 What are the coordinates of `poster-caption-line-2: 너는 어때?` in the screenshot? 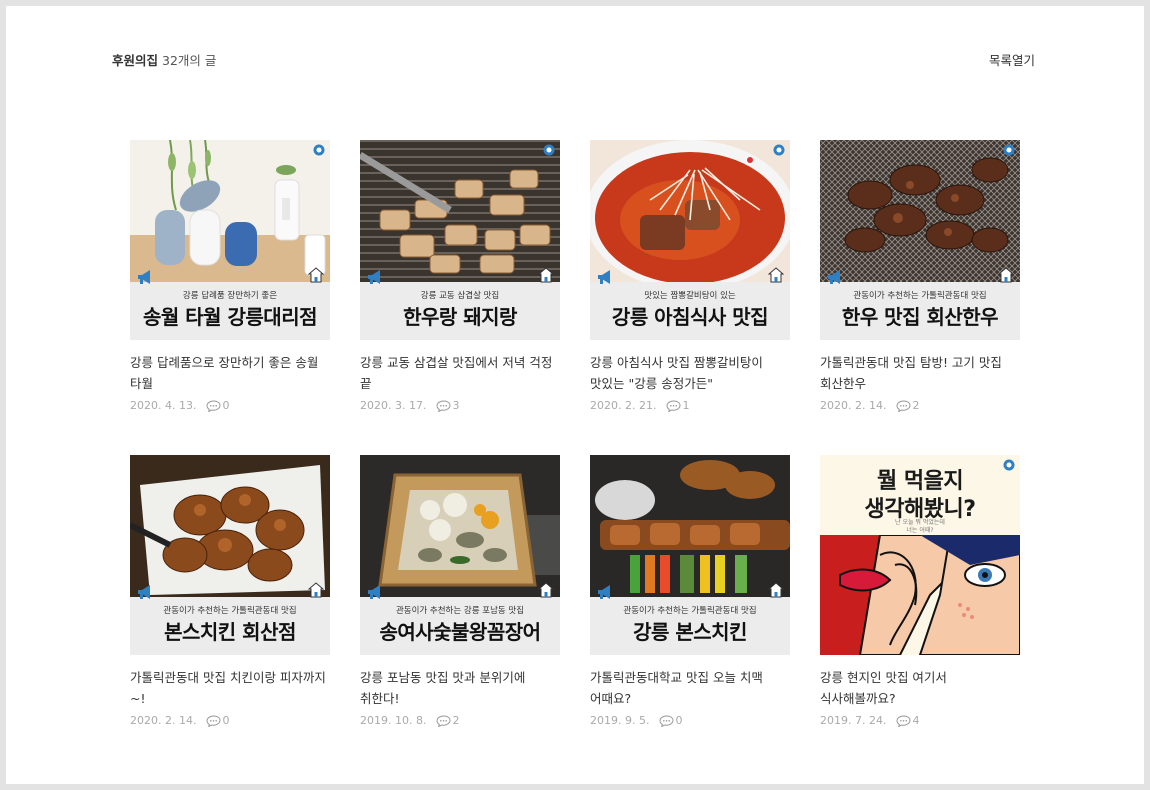 It's located at (920, 530).